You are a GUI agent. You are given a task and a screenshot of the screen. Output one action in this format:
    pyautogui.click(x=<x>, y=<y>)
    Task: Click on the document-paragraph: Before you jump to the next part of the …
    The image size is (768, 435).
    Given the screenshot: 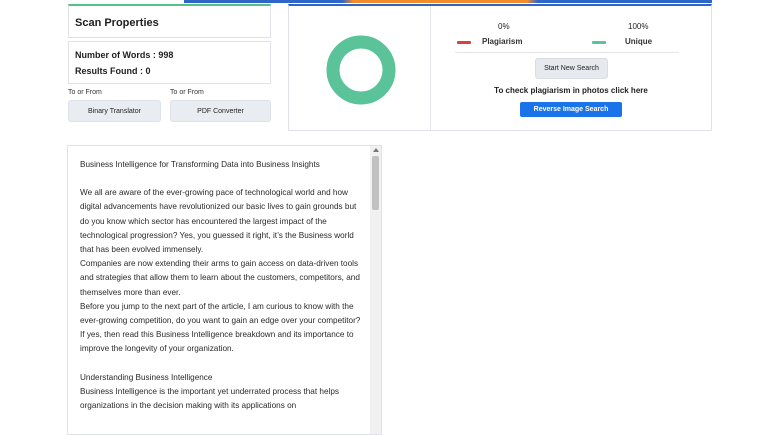 What is the action you would take?
    pyautogui.click(x=220, y=313)
    